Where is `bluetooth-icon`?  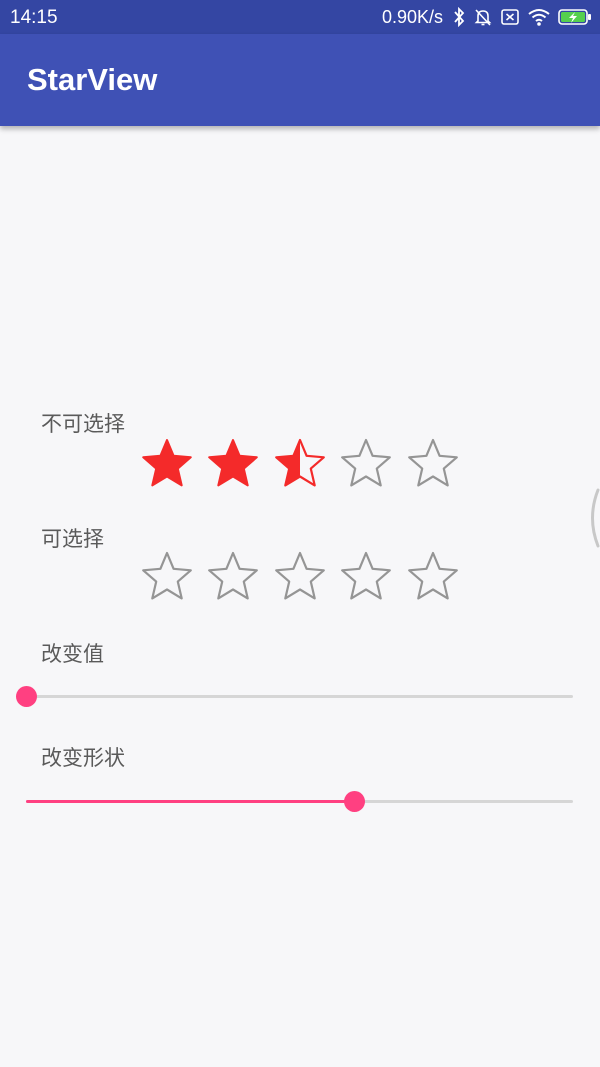
bluetooth-icon is located at coordinates (459, 17).